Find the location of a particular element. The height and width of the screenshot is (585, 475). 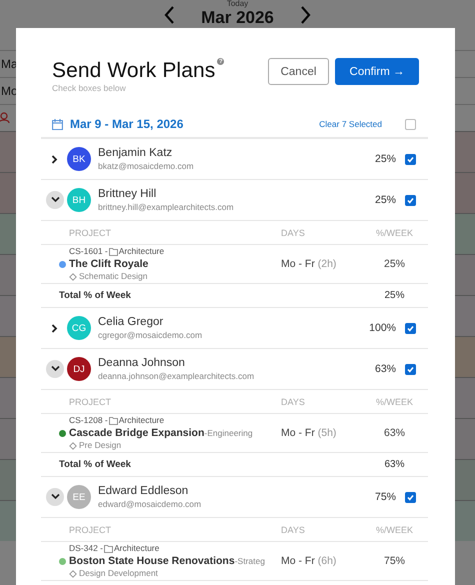

modal-title: Send Work Plans is located at coordinates (134, 71).